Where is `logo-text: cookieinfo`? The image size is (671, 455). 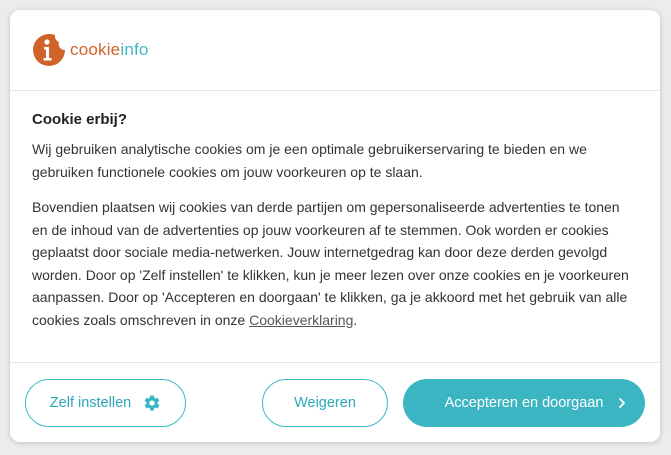 logo-text: cookieinfo is located at coordinates (109, 50).